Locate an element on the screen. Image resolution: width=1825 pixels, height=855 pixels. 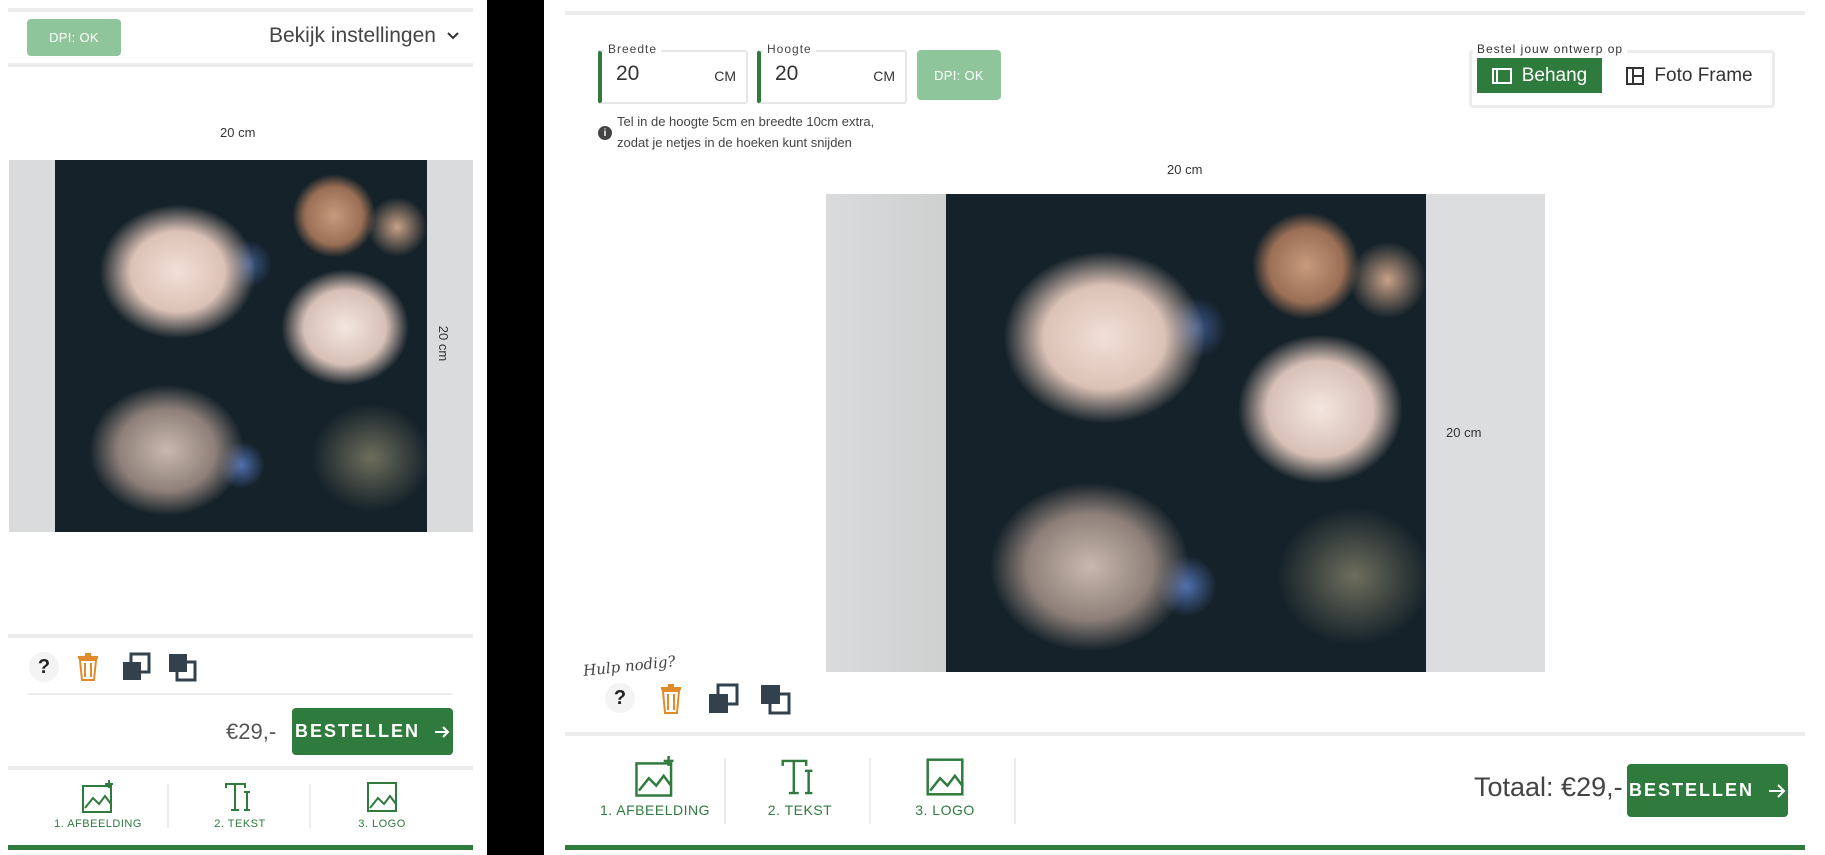
view-settings-dropdown: Bekijk instellingen is located at coordinates (364, 36).